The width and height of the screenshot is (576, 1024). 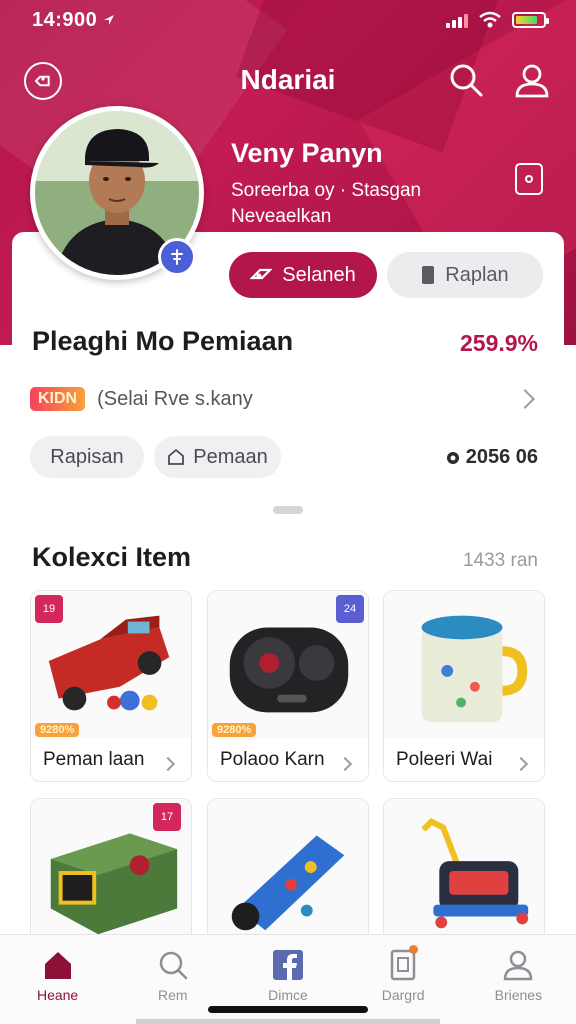 What do you see at coordinates (57, 965) in the screenshot?
I see `home-icon` at bounding box center [57, 965].